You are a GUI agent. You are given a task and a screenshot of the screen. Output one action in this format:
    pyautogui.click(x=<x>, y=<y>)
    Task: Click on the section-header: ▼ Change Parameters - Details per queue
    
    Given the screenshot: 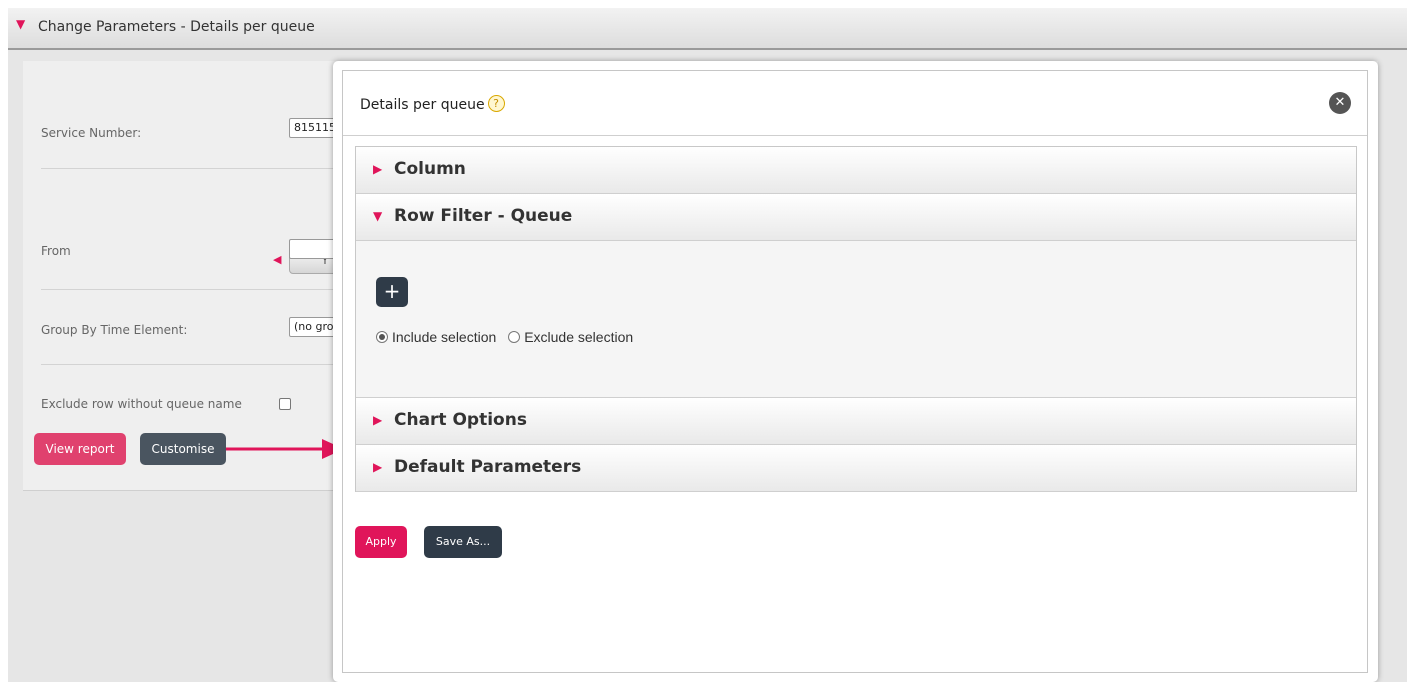 What is the action you would take?
    pyautogui.click(x=707, y=29)
    